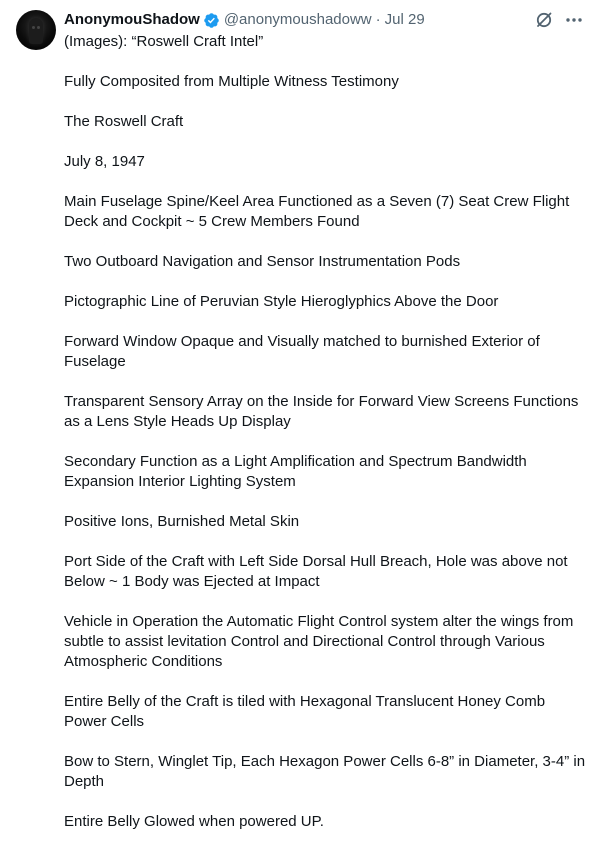  Describe the element at coordinates (298, 20) in the screenshot. I see `author-handle: @anonymoushadoww` at that location.